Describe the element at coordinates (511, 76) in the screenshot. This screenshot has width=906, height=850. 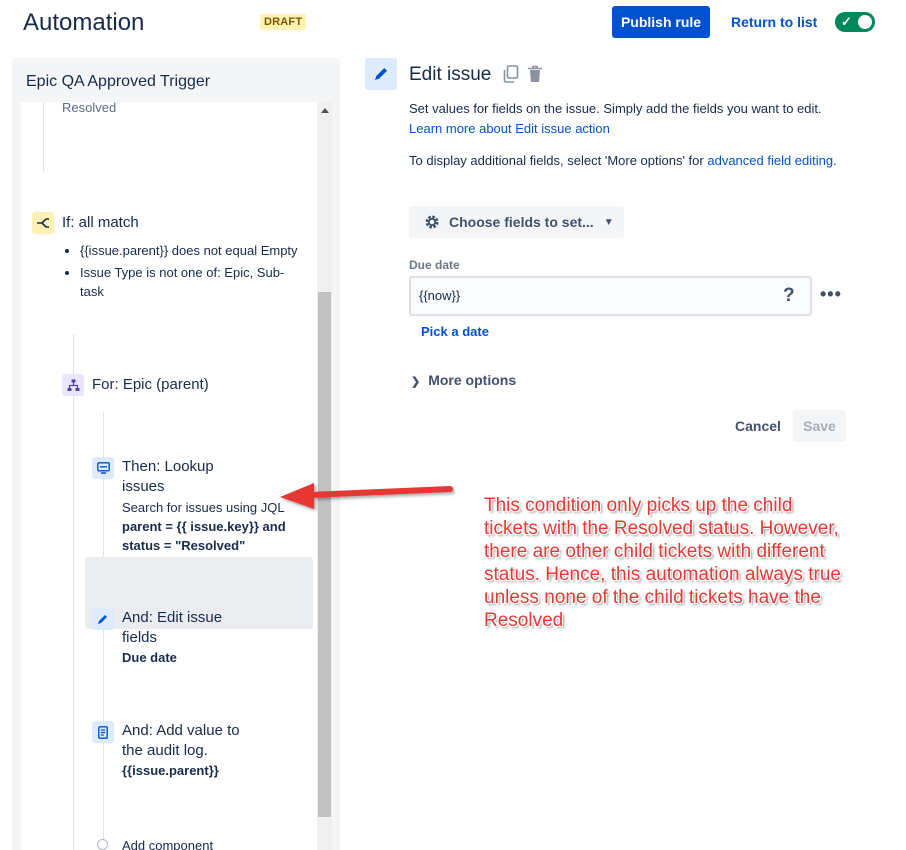
I see `copy-icon` at that location.